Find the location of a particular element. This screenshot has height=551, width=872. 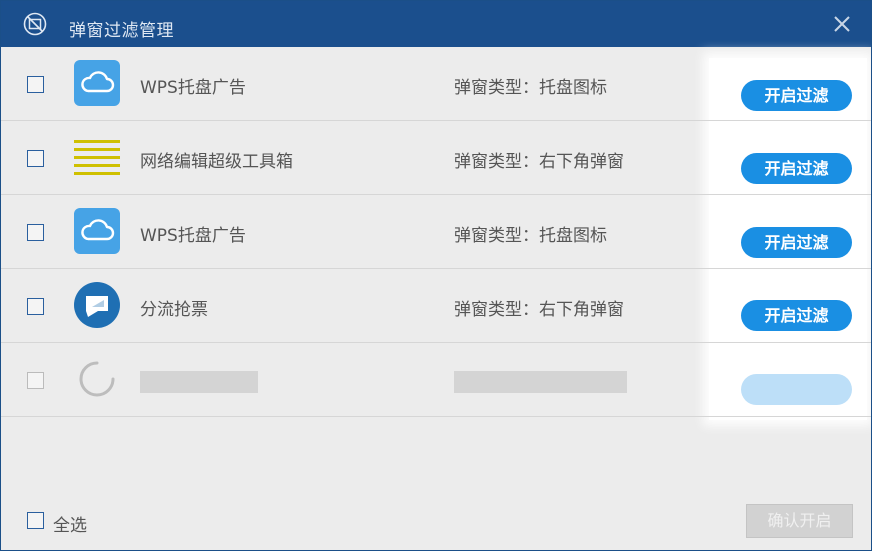

list-item-loading is located at coordinates (436, 380).